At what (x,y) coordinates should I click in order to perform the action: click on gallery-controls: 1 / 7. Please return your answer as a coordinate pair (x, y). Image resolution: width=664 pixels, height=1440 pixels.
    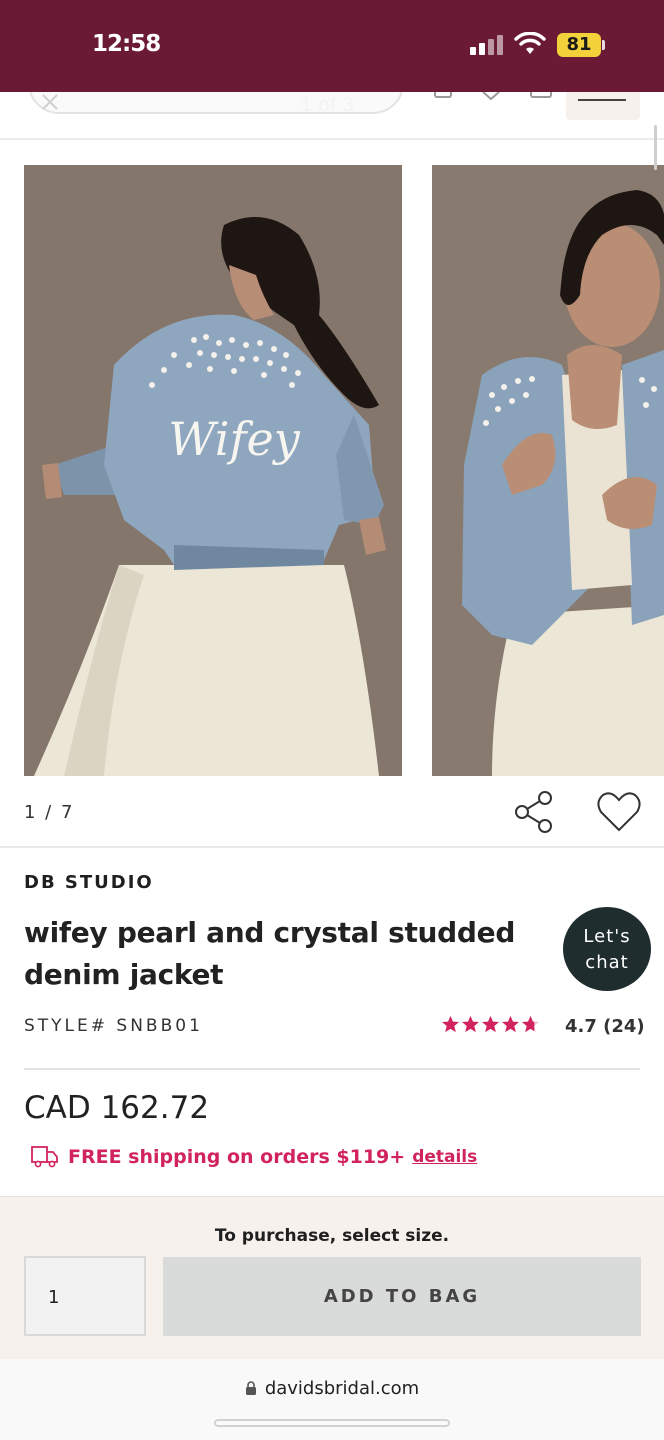
    Looking at the image, I should click on (332, 815).